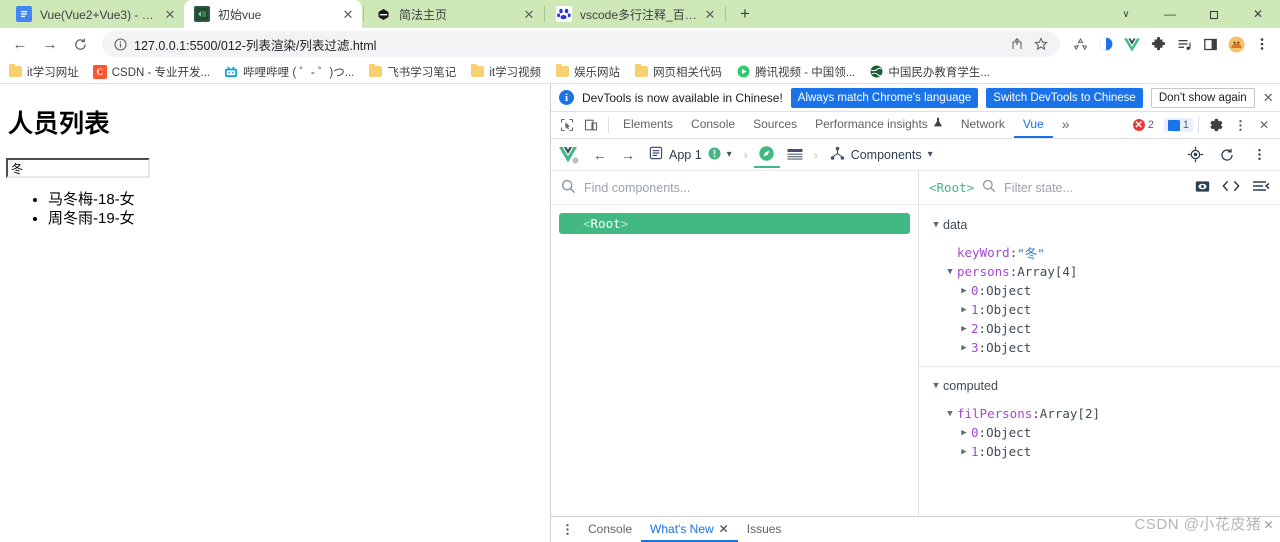  What do you see at coordinates (1064, 97) in the screenshot?
I see `switch-to-chinese-button: Switch DevTools to Chinese` at bounding box center [1064, 97].